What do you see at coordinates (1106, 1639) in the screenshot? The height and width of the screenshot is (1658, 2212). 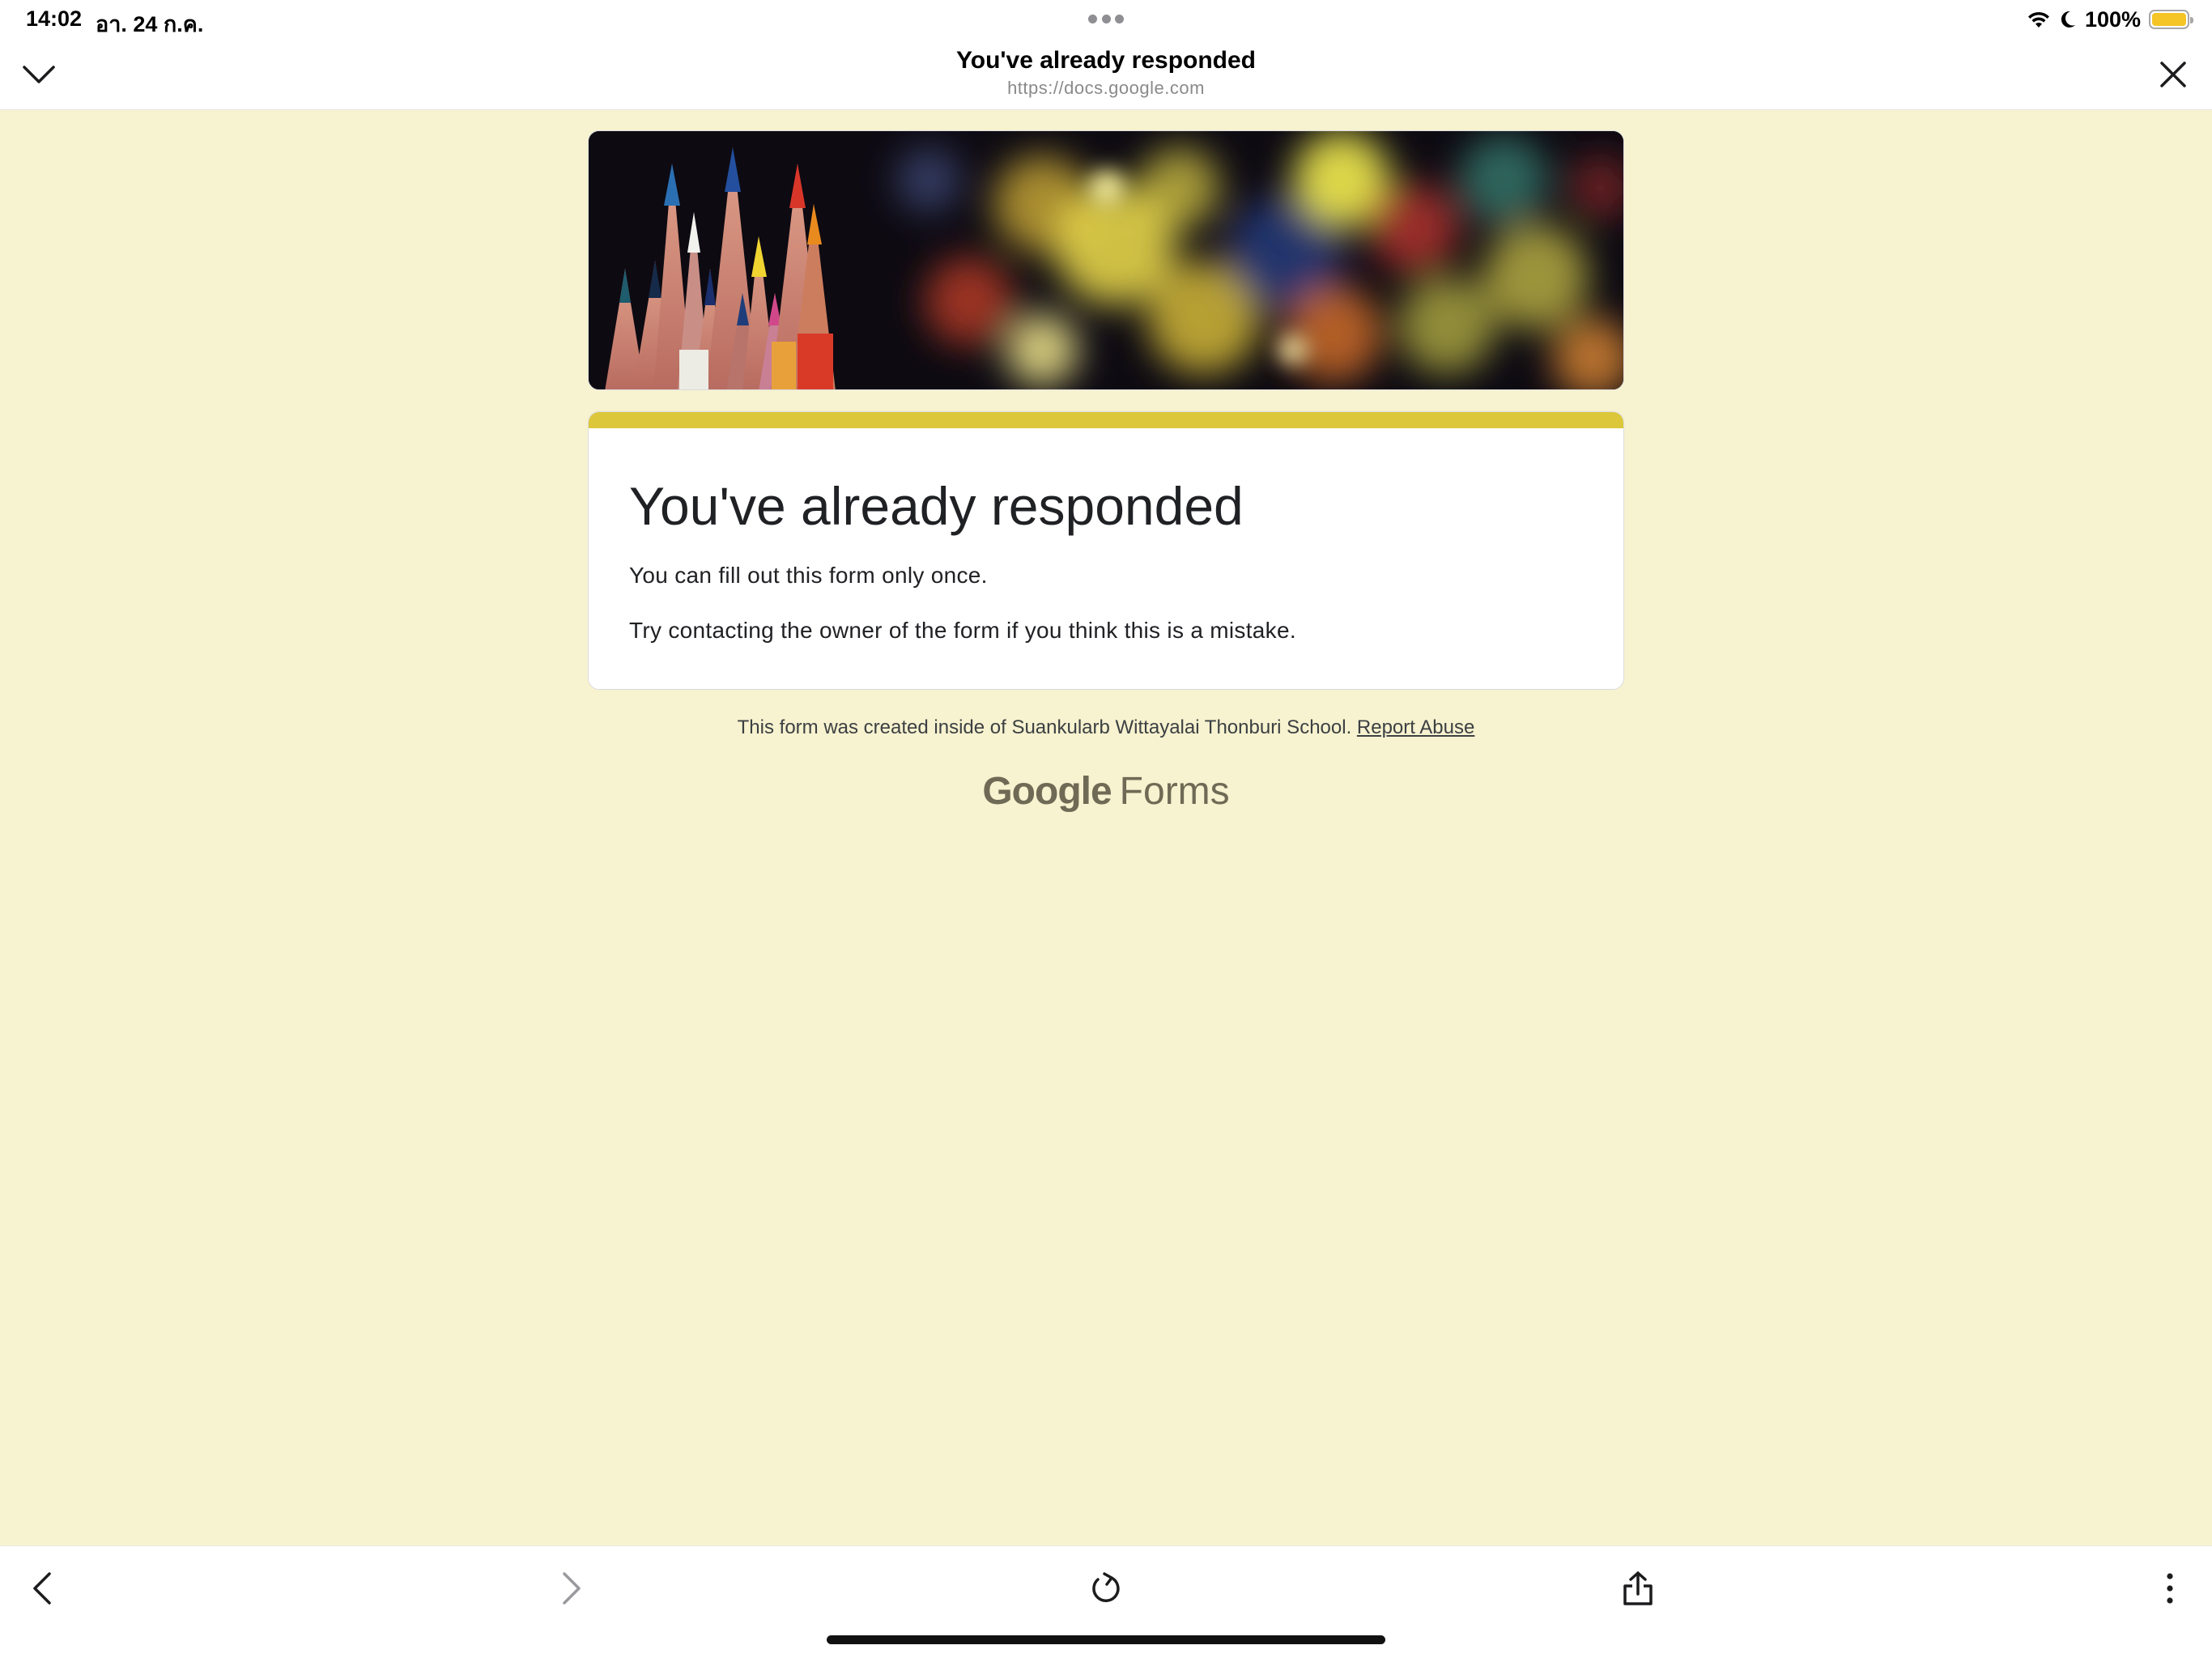 I see `home-indicator` at bounding box center [1106, 1639].